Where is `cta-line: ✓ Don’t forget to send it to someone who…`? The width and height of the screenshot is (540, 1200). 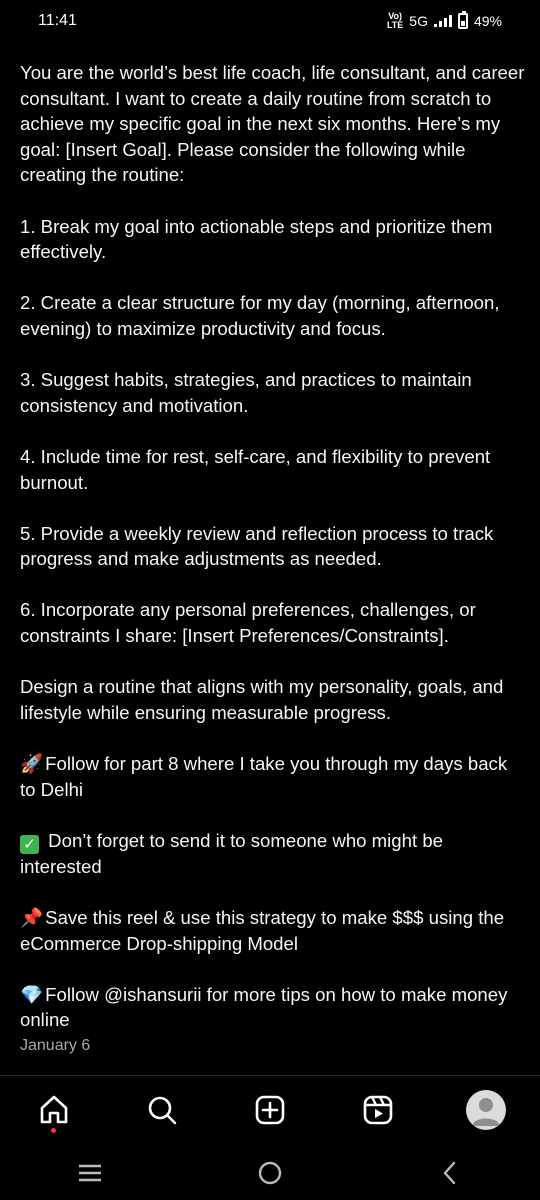
cta-line: ✓ Don’t forget to send it to someone who… is located at coordinates (272, 854).